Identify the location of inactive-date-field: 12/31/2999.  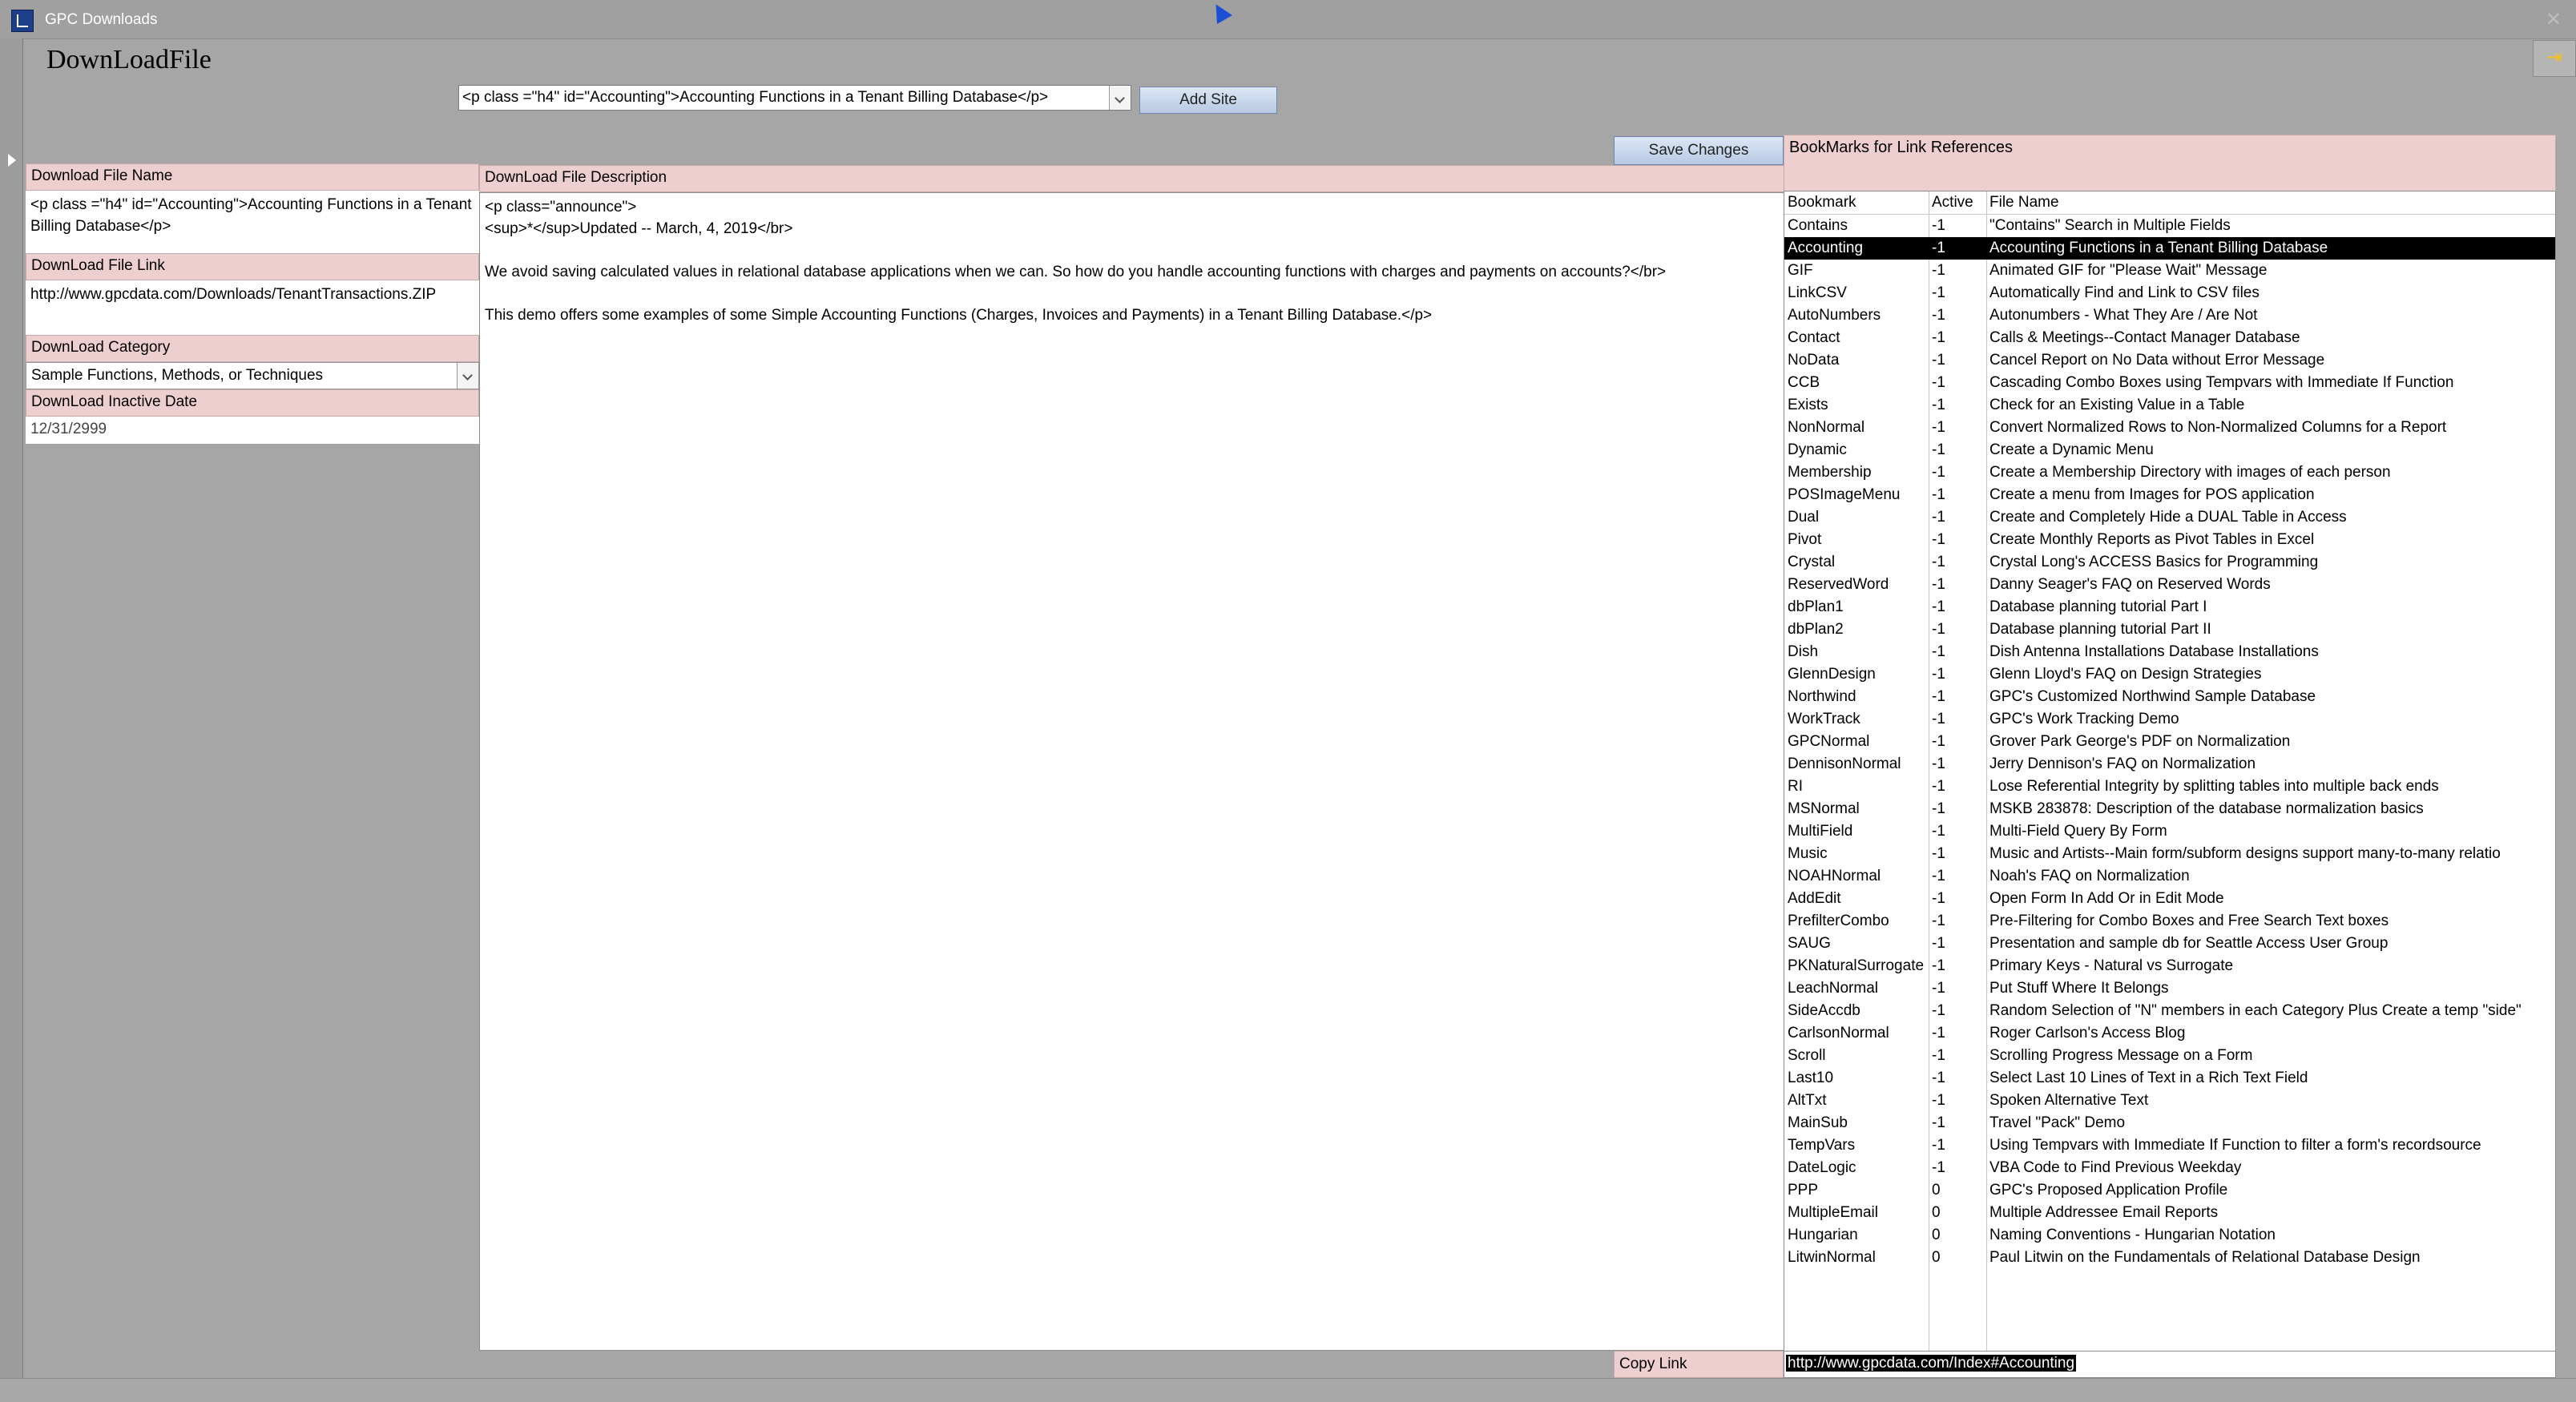
(252, 431).